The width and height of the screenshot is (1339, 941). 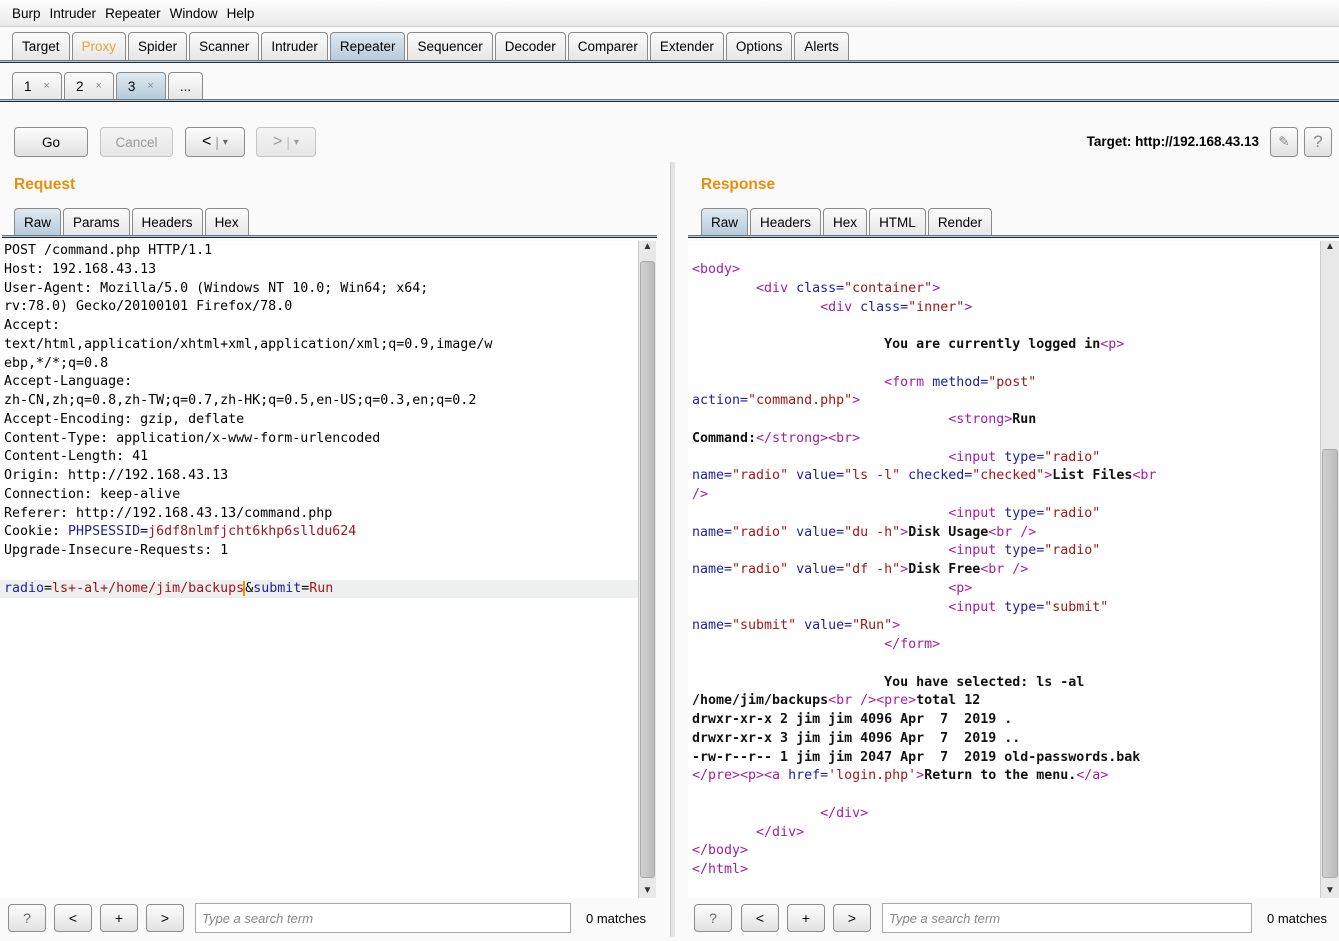 What do you see at coordinates (88, 85) in the screenshot?
I see `repeater-tab-2: 2 ×` at bounding box center [88, 85].